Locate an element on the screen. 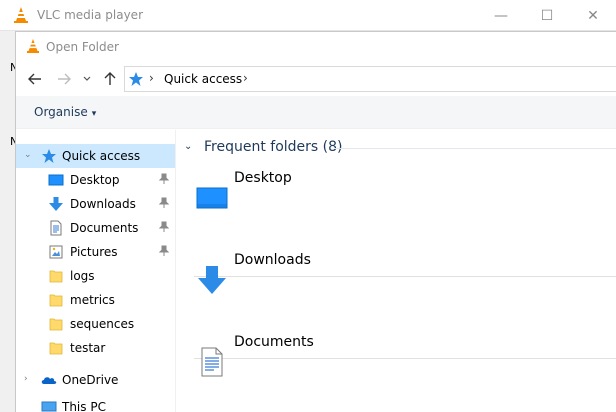 The height and width of the screenshot is (412, 616). sidebar-item-label: Desktop is located at coordinates (95, 180).